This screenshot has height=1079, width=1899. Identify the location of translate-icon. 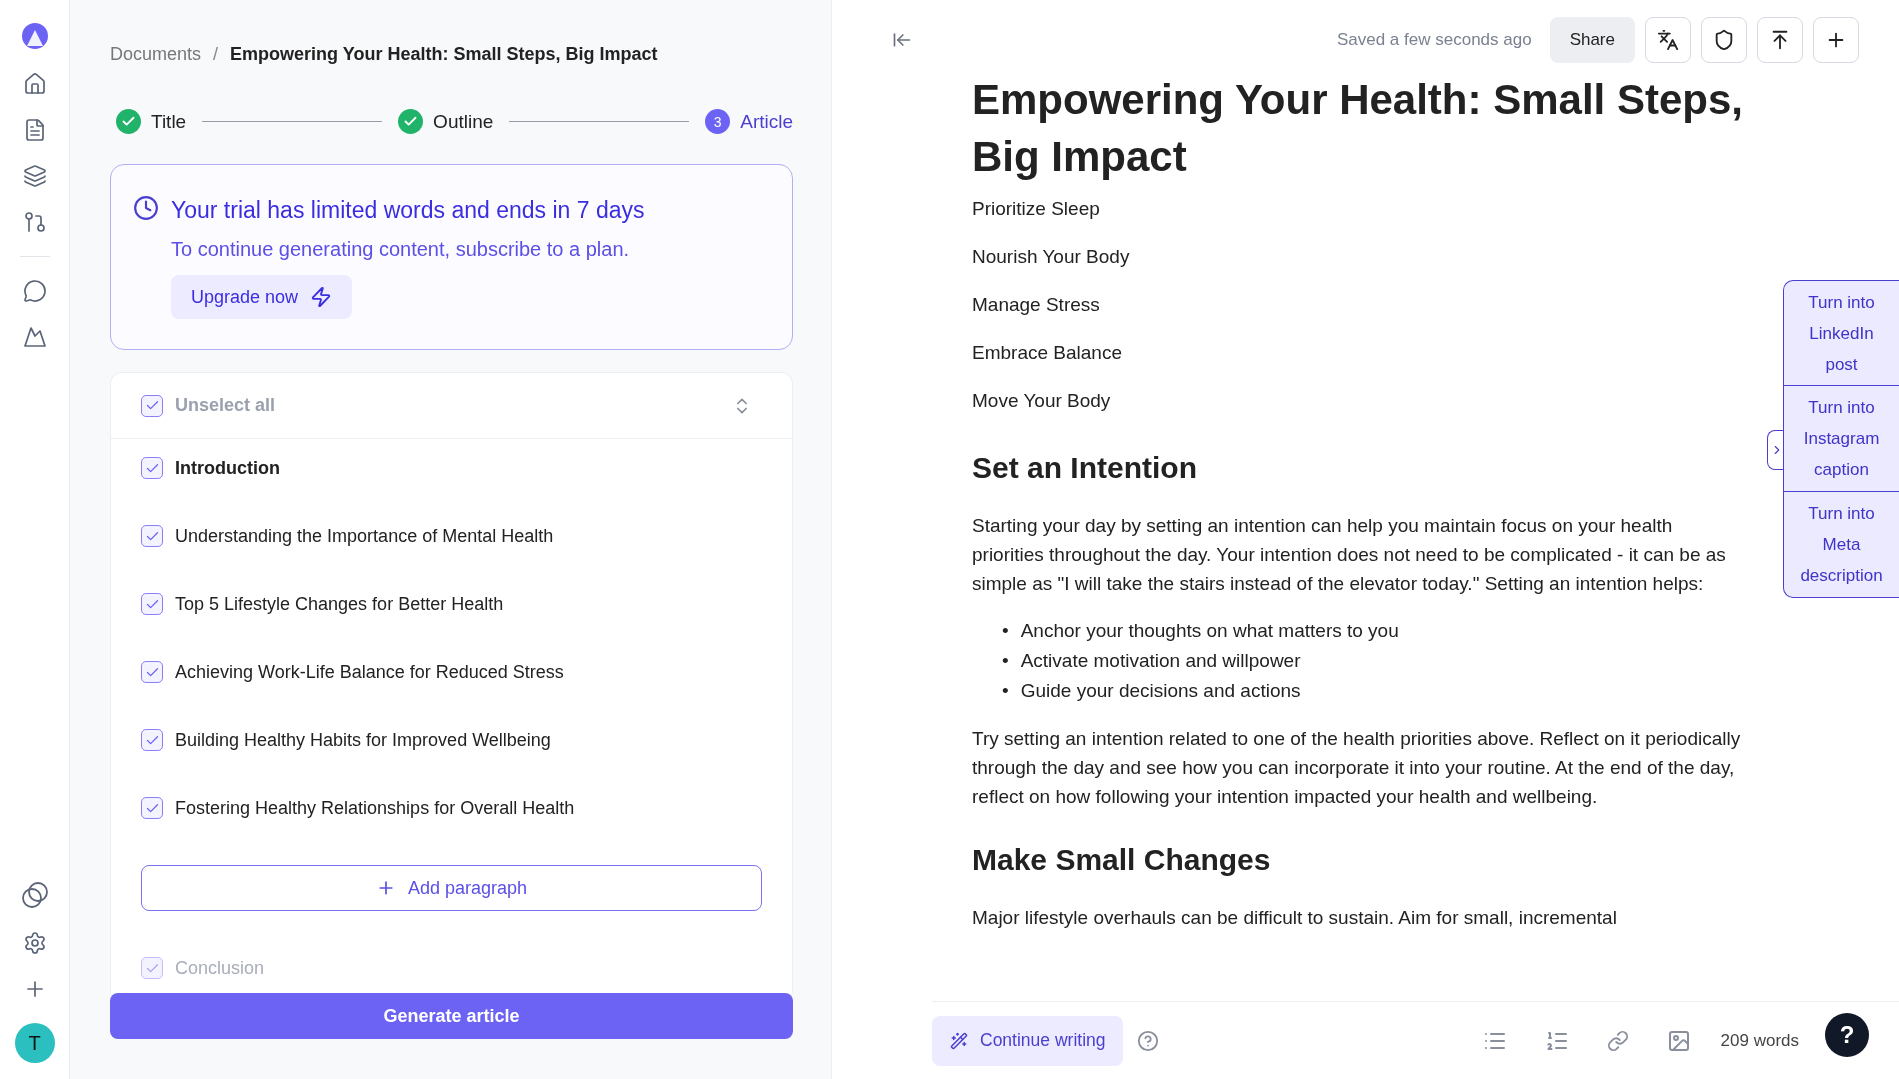
(1668, 40).